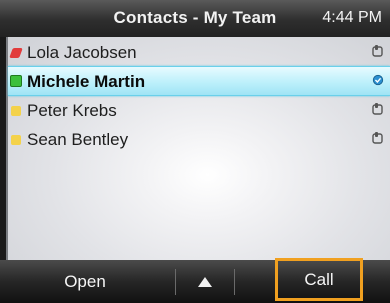  I want to click on contact-row-michele-martin: Michele Martin, so click(199, 81).